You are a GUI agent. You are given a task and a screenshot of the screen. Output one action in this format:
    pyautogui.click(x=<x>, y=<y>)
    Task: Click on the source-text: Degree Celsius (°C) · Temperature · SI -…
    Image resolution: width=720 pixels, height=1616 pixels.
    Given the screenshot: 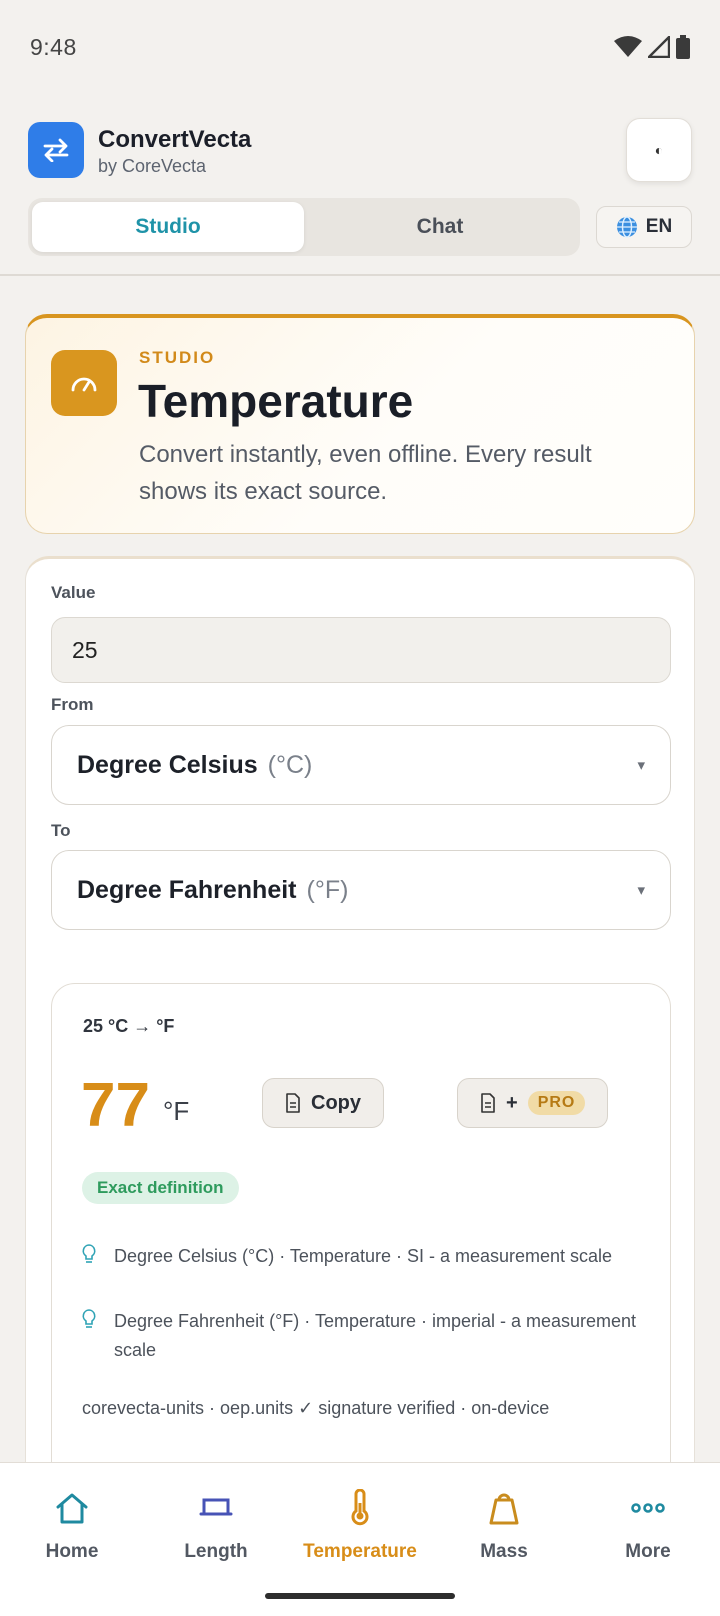 What is the action you would take?
    pyautogui.click(x=363, y=1256)
    